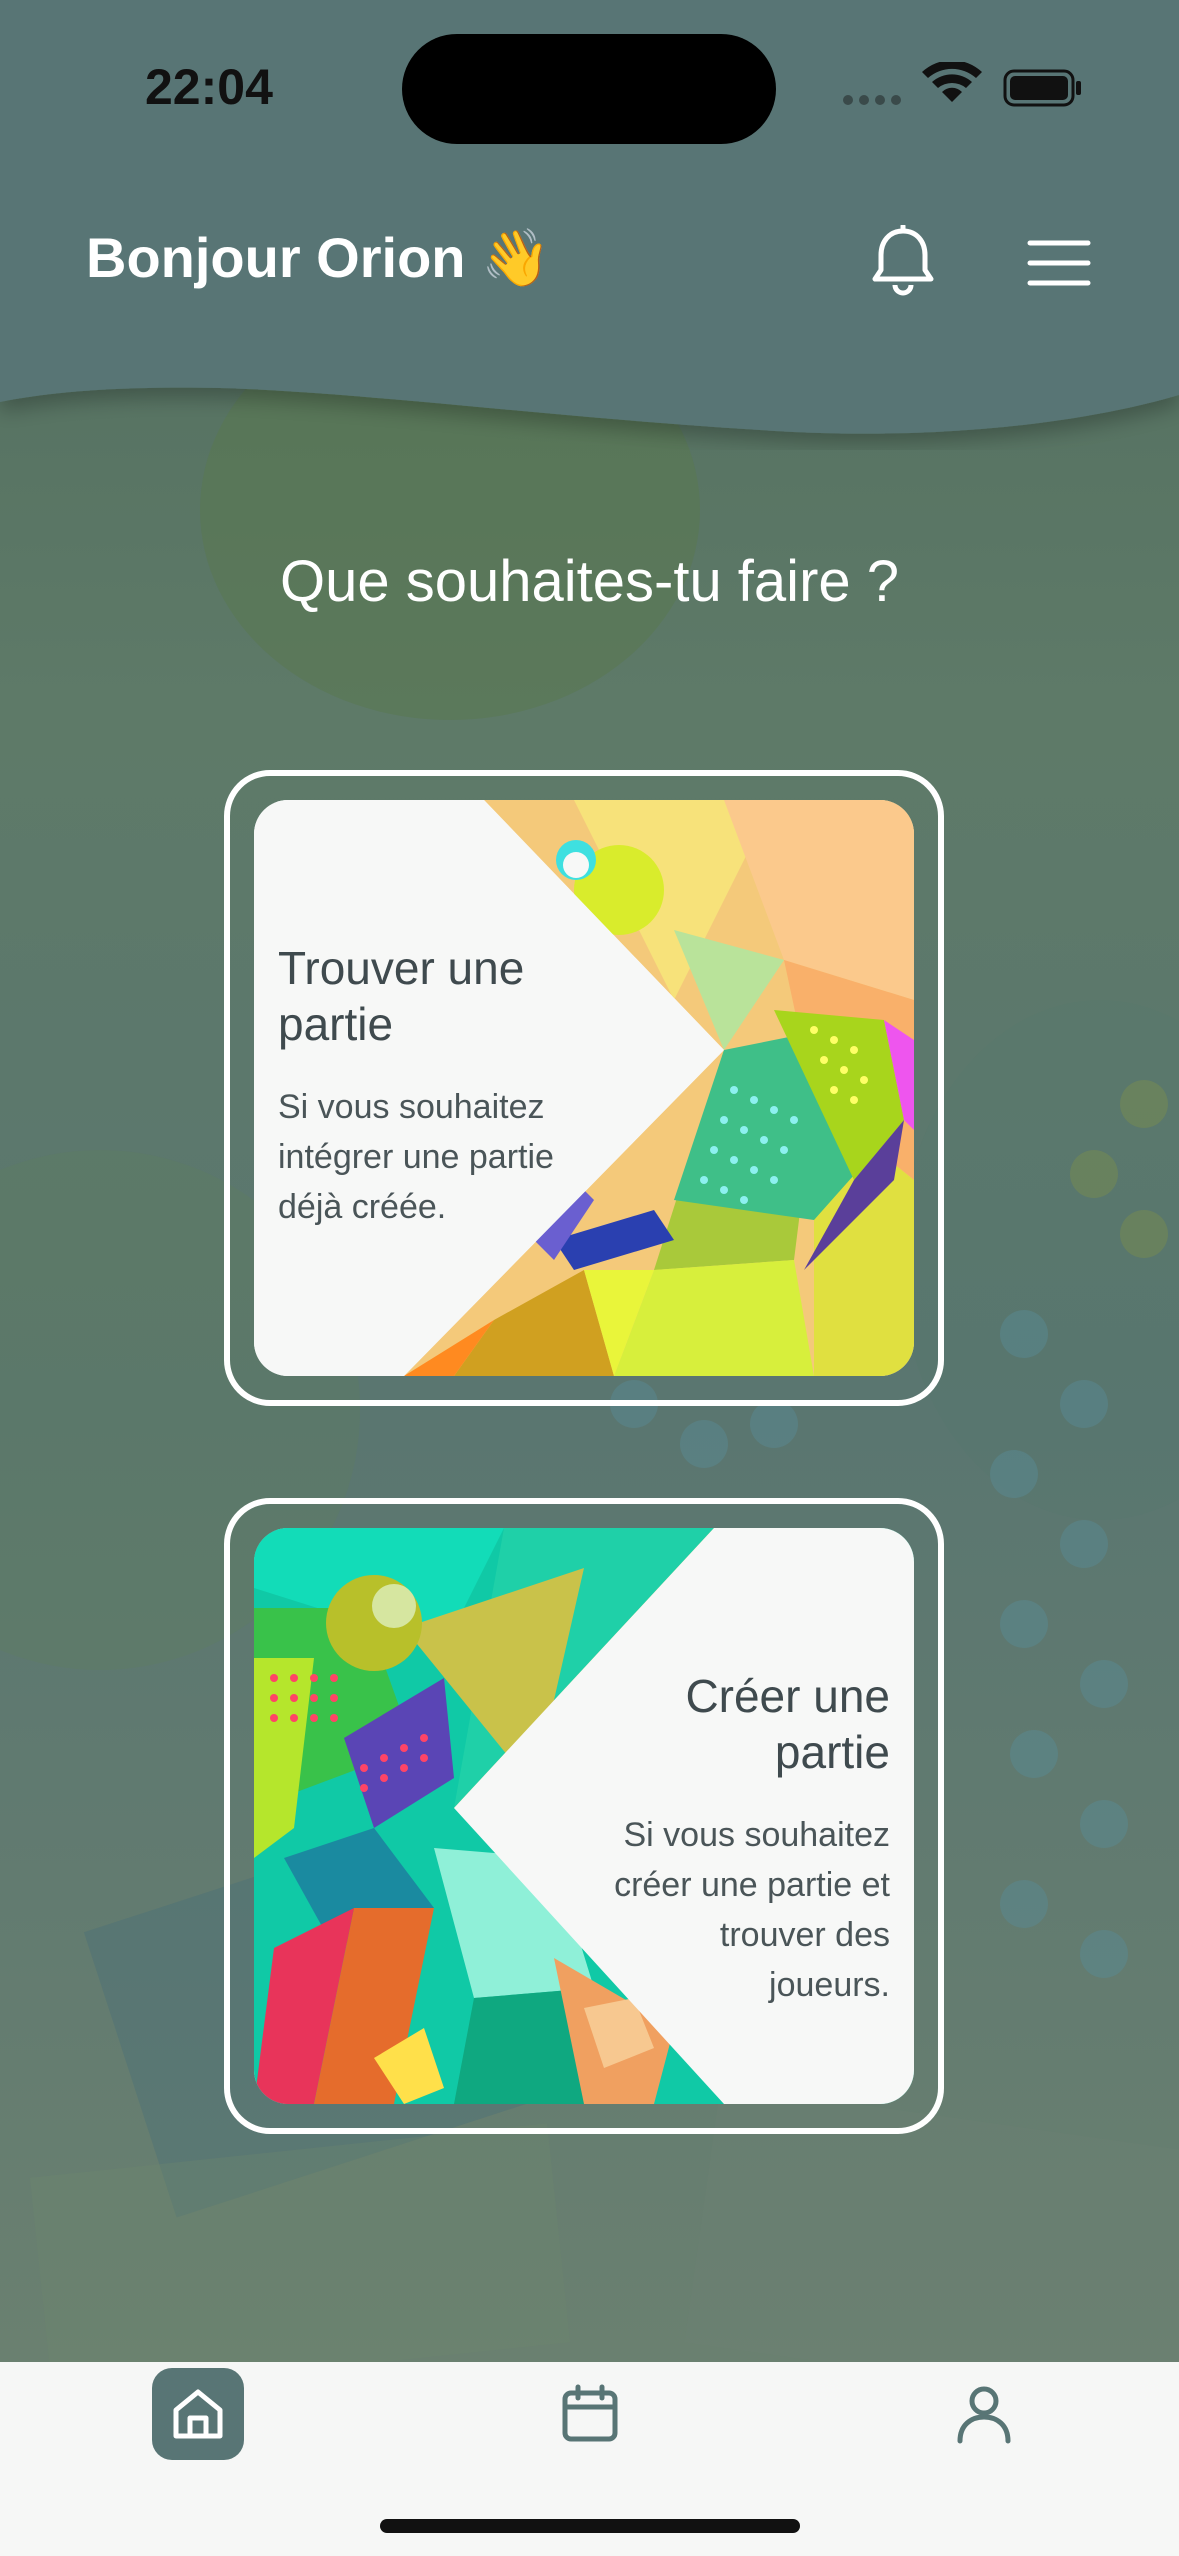 The height and width of the screenshot is (2556, 1179). I want to click on signal-icon, so click(872, 100).